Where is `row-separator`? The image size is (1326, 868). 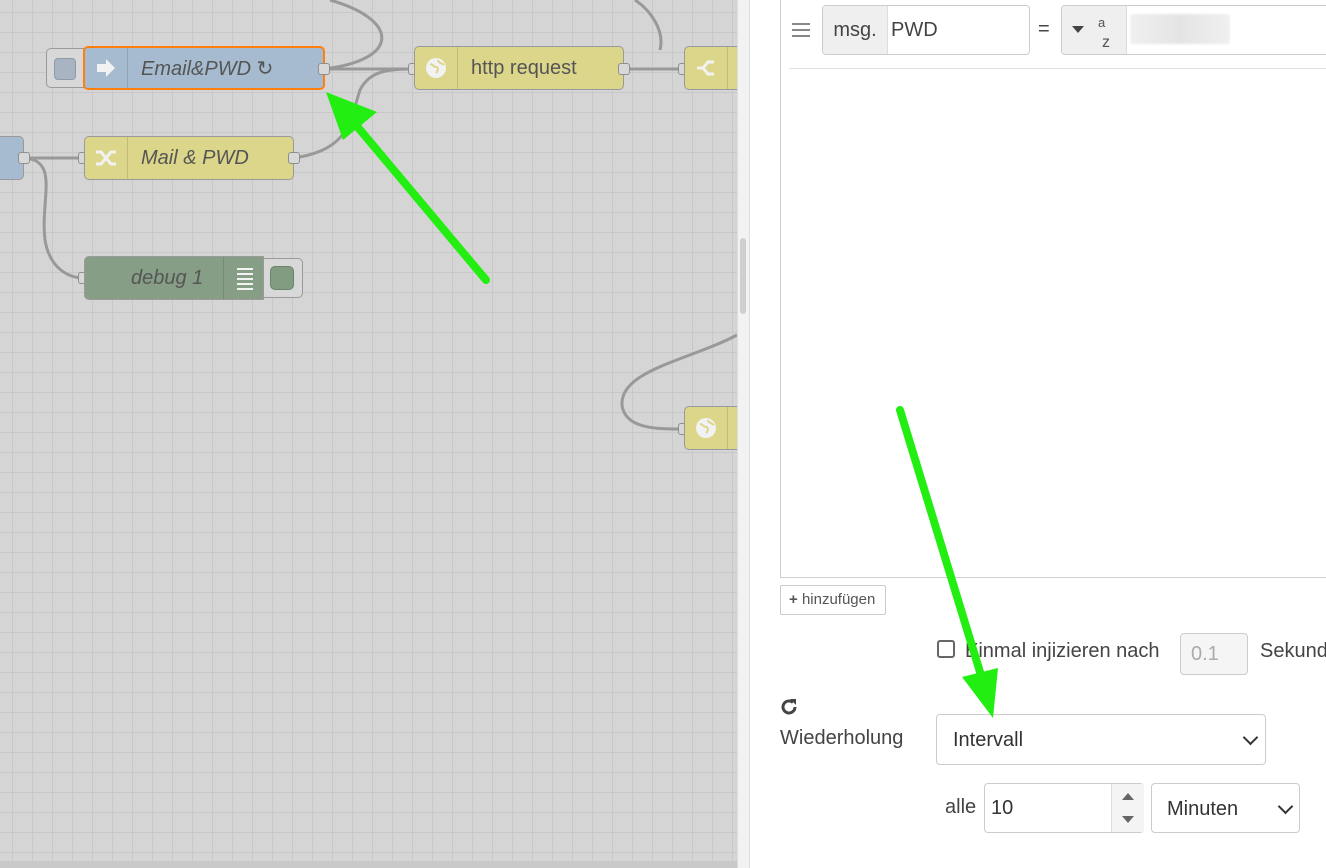 row-separator is located at coordinates (1057, 68).